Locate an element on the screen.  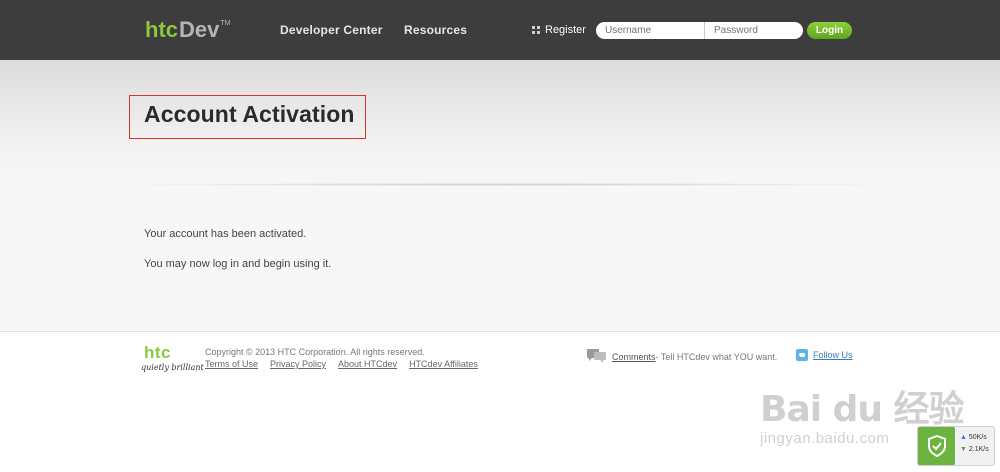
footer-logo-text: htc is located at coordinates (157, 352).